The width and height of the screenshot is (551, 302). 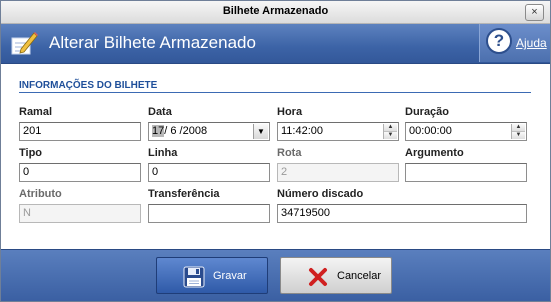 What do you see at coordinates (158, 131) in the screenshot?
I see `date-day-segment: 17` at bounding box center [158, 131].